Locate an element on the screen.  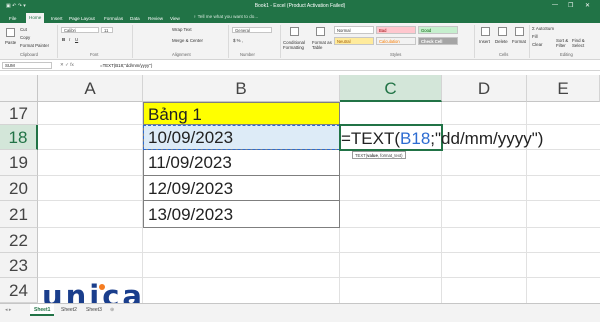
column-header-c: C is located at coordinates (391, 88).